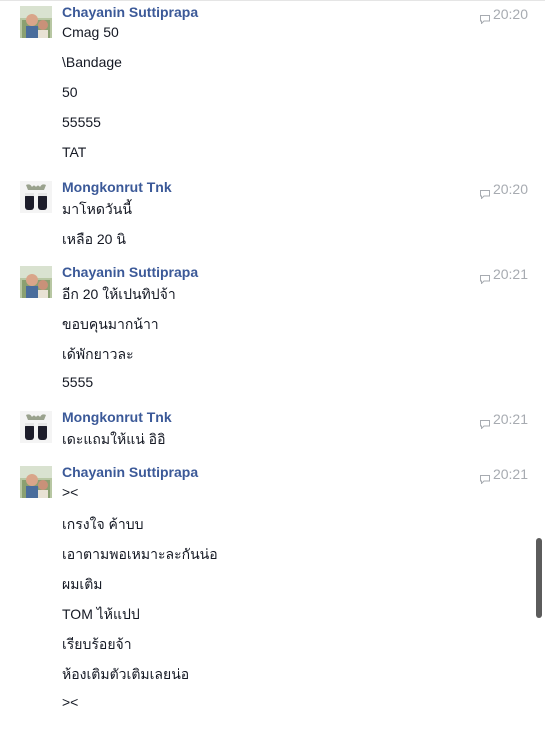 Image resolution: width=545 pixels, height=738 pixels. I want to click on message-line: 50, so click(70, 92).